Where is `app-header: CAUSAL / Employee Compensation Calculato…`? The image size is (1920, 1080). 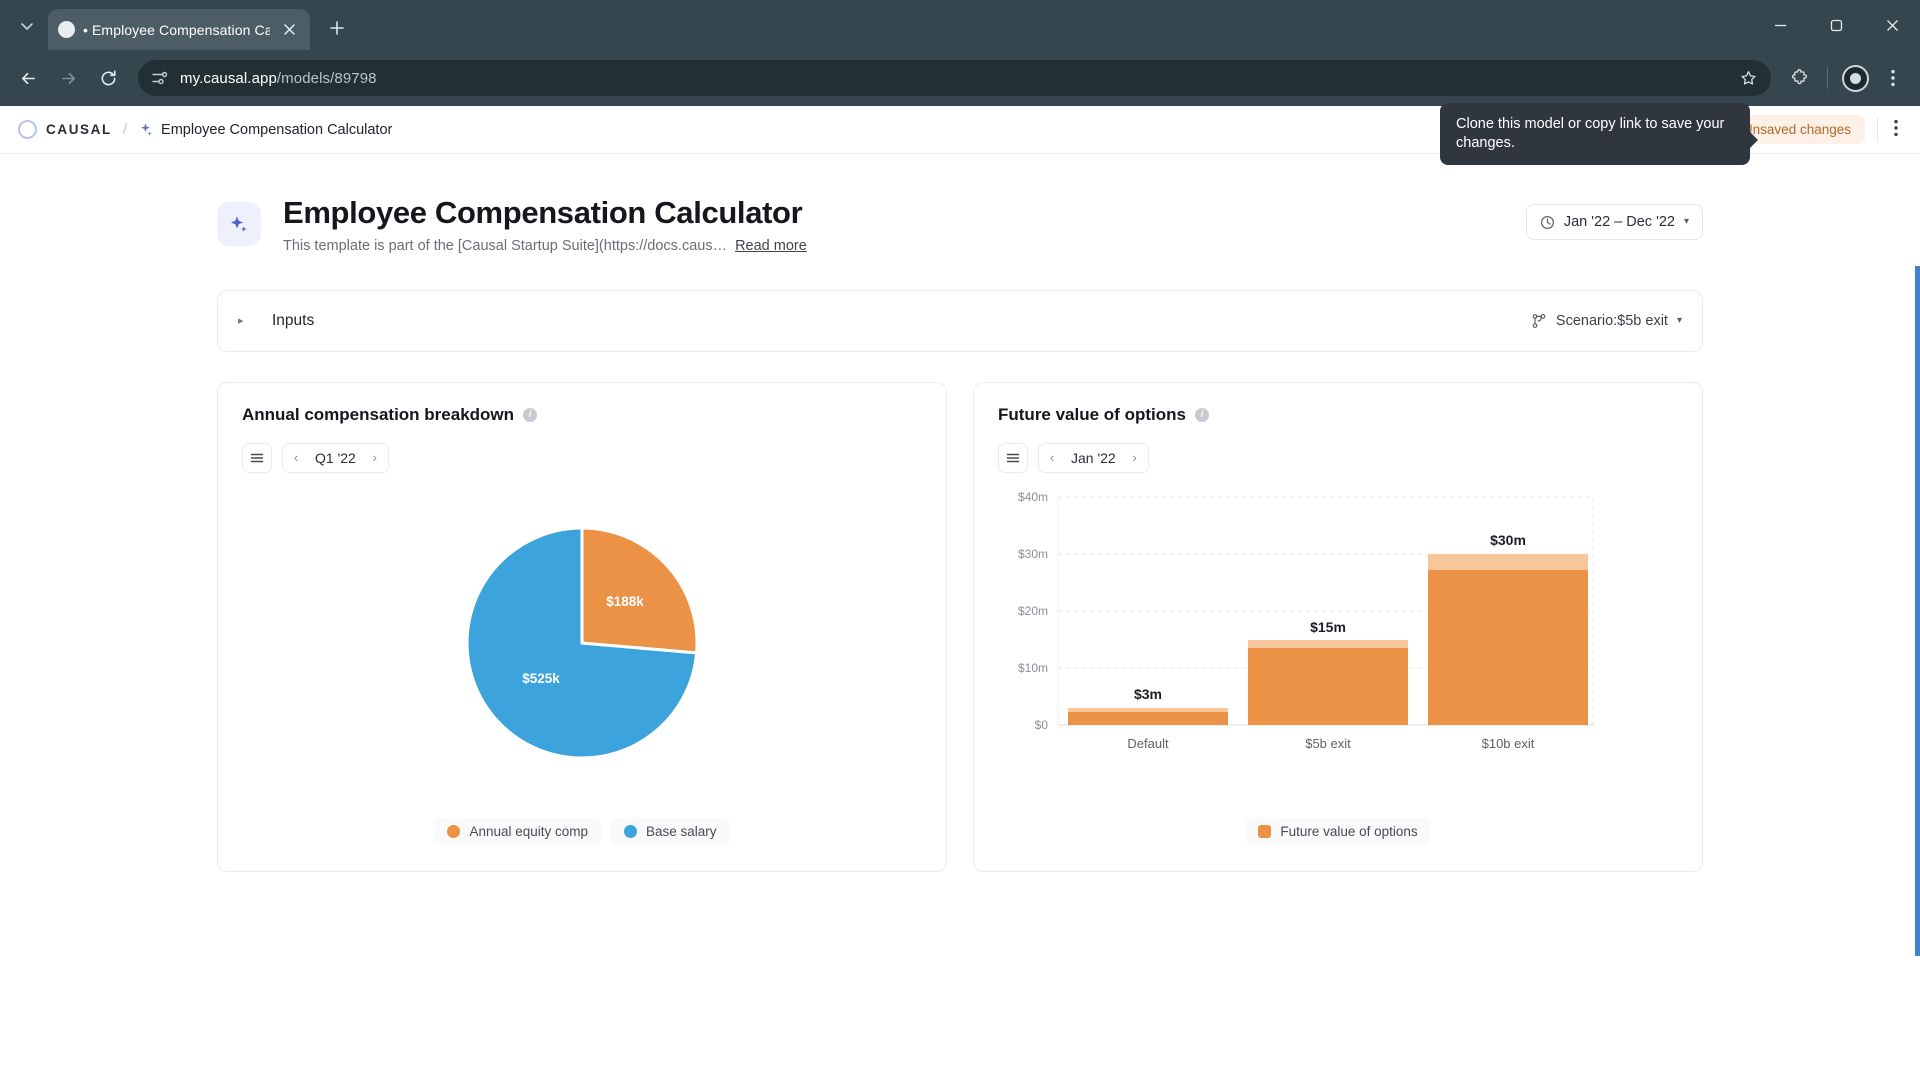 app-header: CAUSAL / Employee Compensation Calculato… is located at coordinates (960, 134).